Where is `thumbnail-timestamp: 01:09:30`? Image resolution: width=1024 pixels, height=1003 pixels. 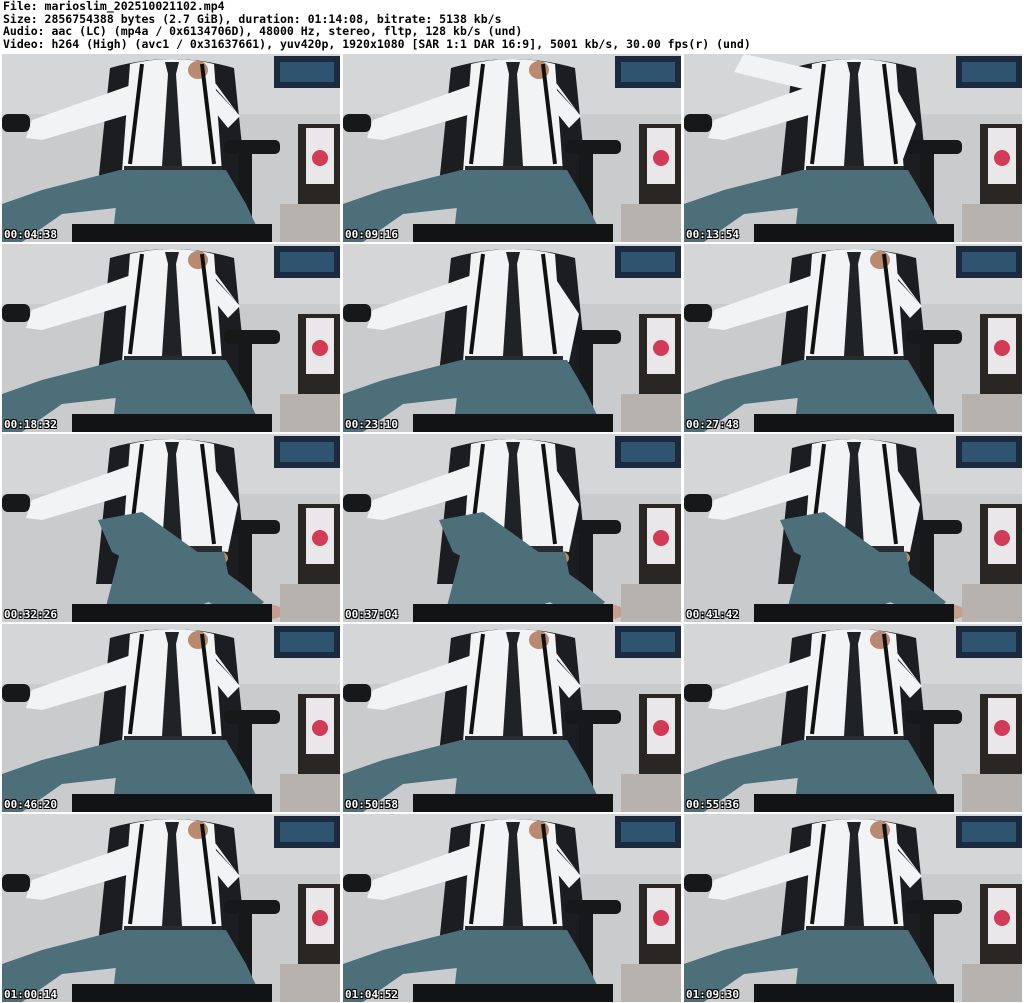
thumbnail-timestamp: 01:09:30 is located at coordinates (712, 994).